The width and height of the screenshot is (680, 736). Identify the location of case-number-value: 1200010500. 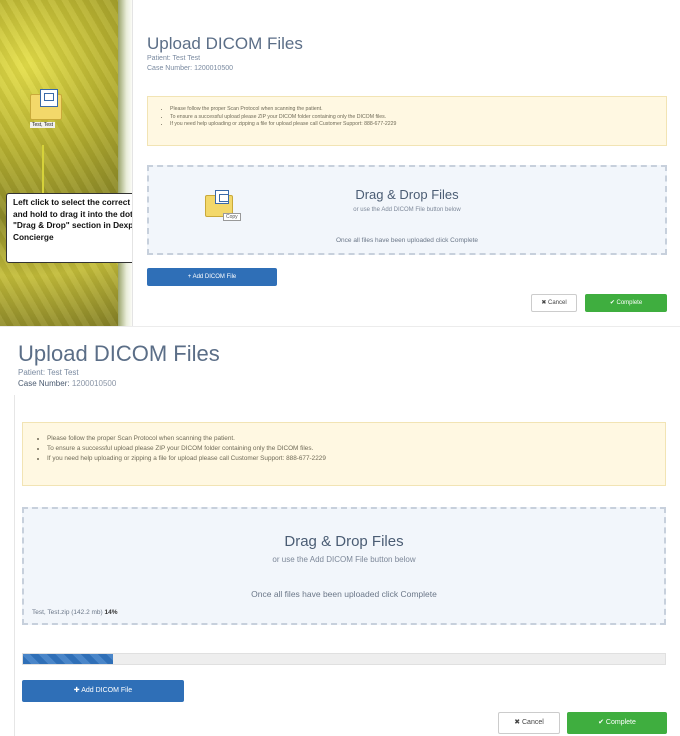
(94, 383).